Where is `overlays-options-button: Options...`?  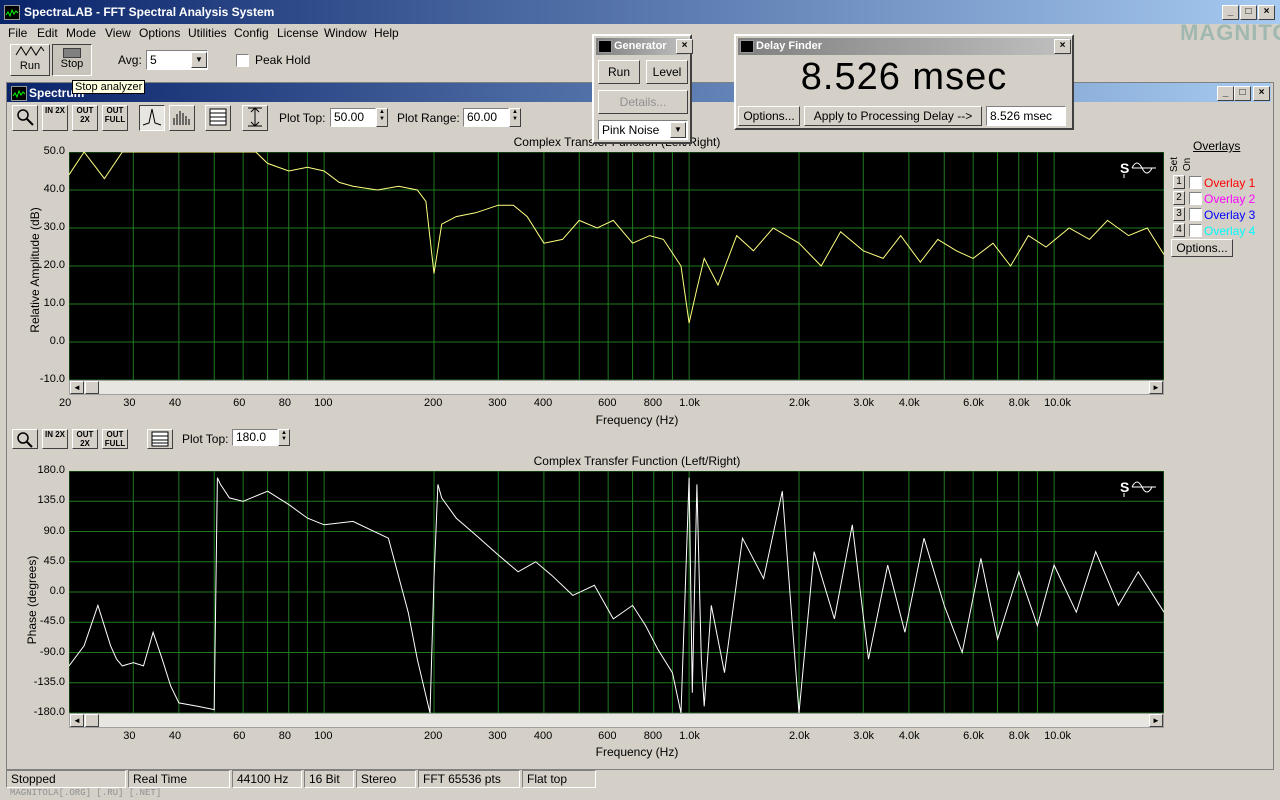 overlays-options-button: Options... is located at coordinates (1202, 248).